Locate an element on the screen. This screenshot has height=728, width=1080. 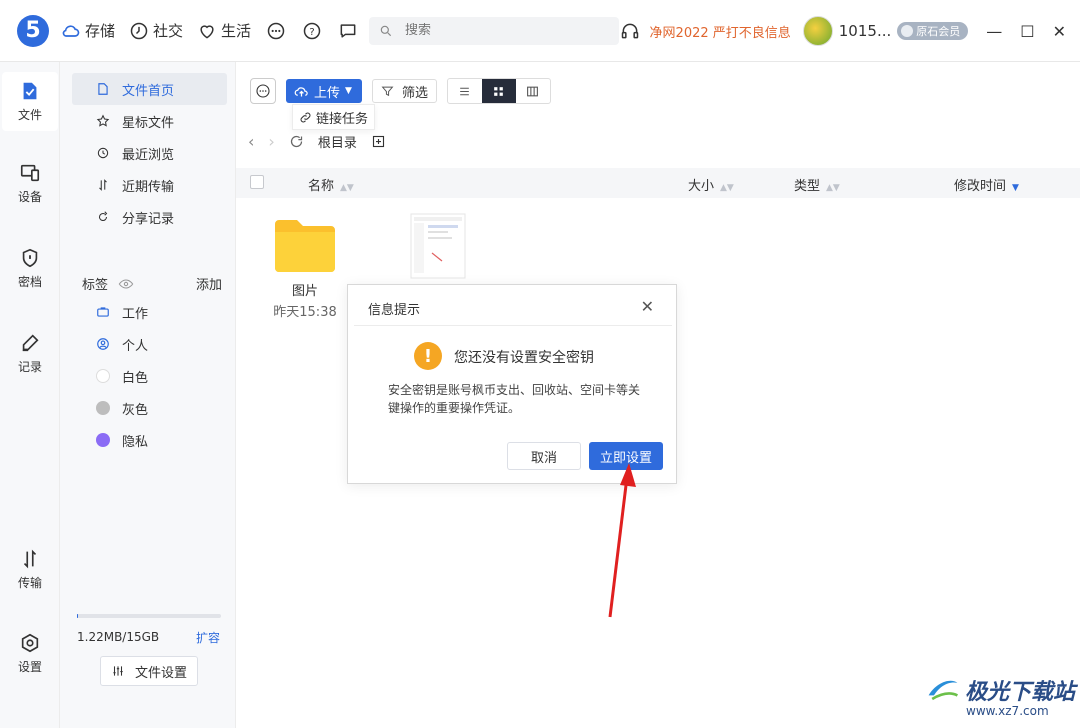
toolbar: 上传 ▼ 筛选 is located at coordinates (400, 91).